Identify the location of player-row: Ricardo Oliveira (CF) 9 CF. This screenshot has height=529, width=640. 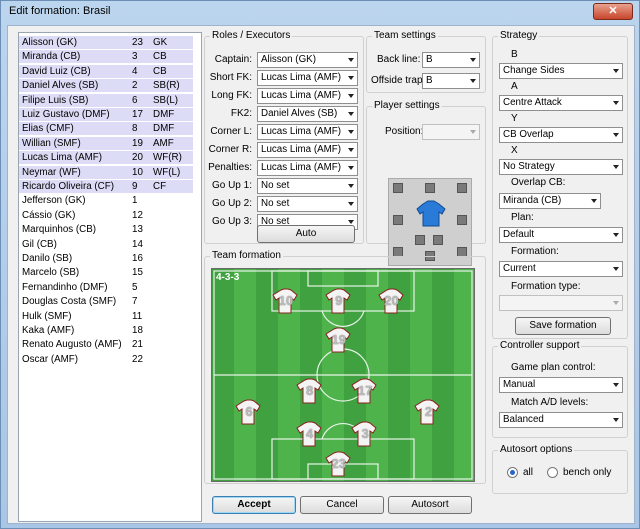
(106, 186).